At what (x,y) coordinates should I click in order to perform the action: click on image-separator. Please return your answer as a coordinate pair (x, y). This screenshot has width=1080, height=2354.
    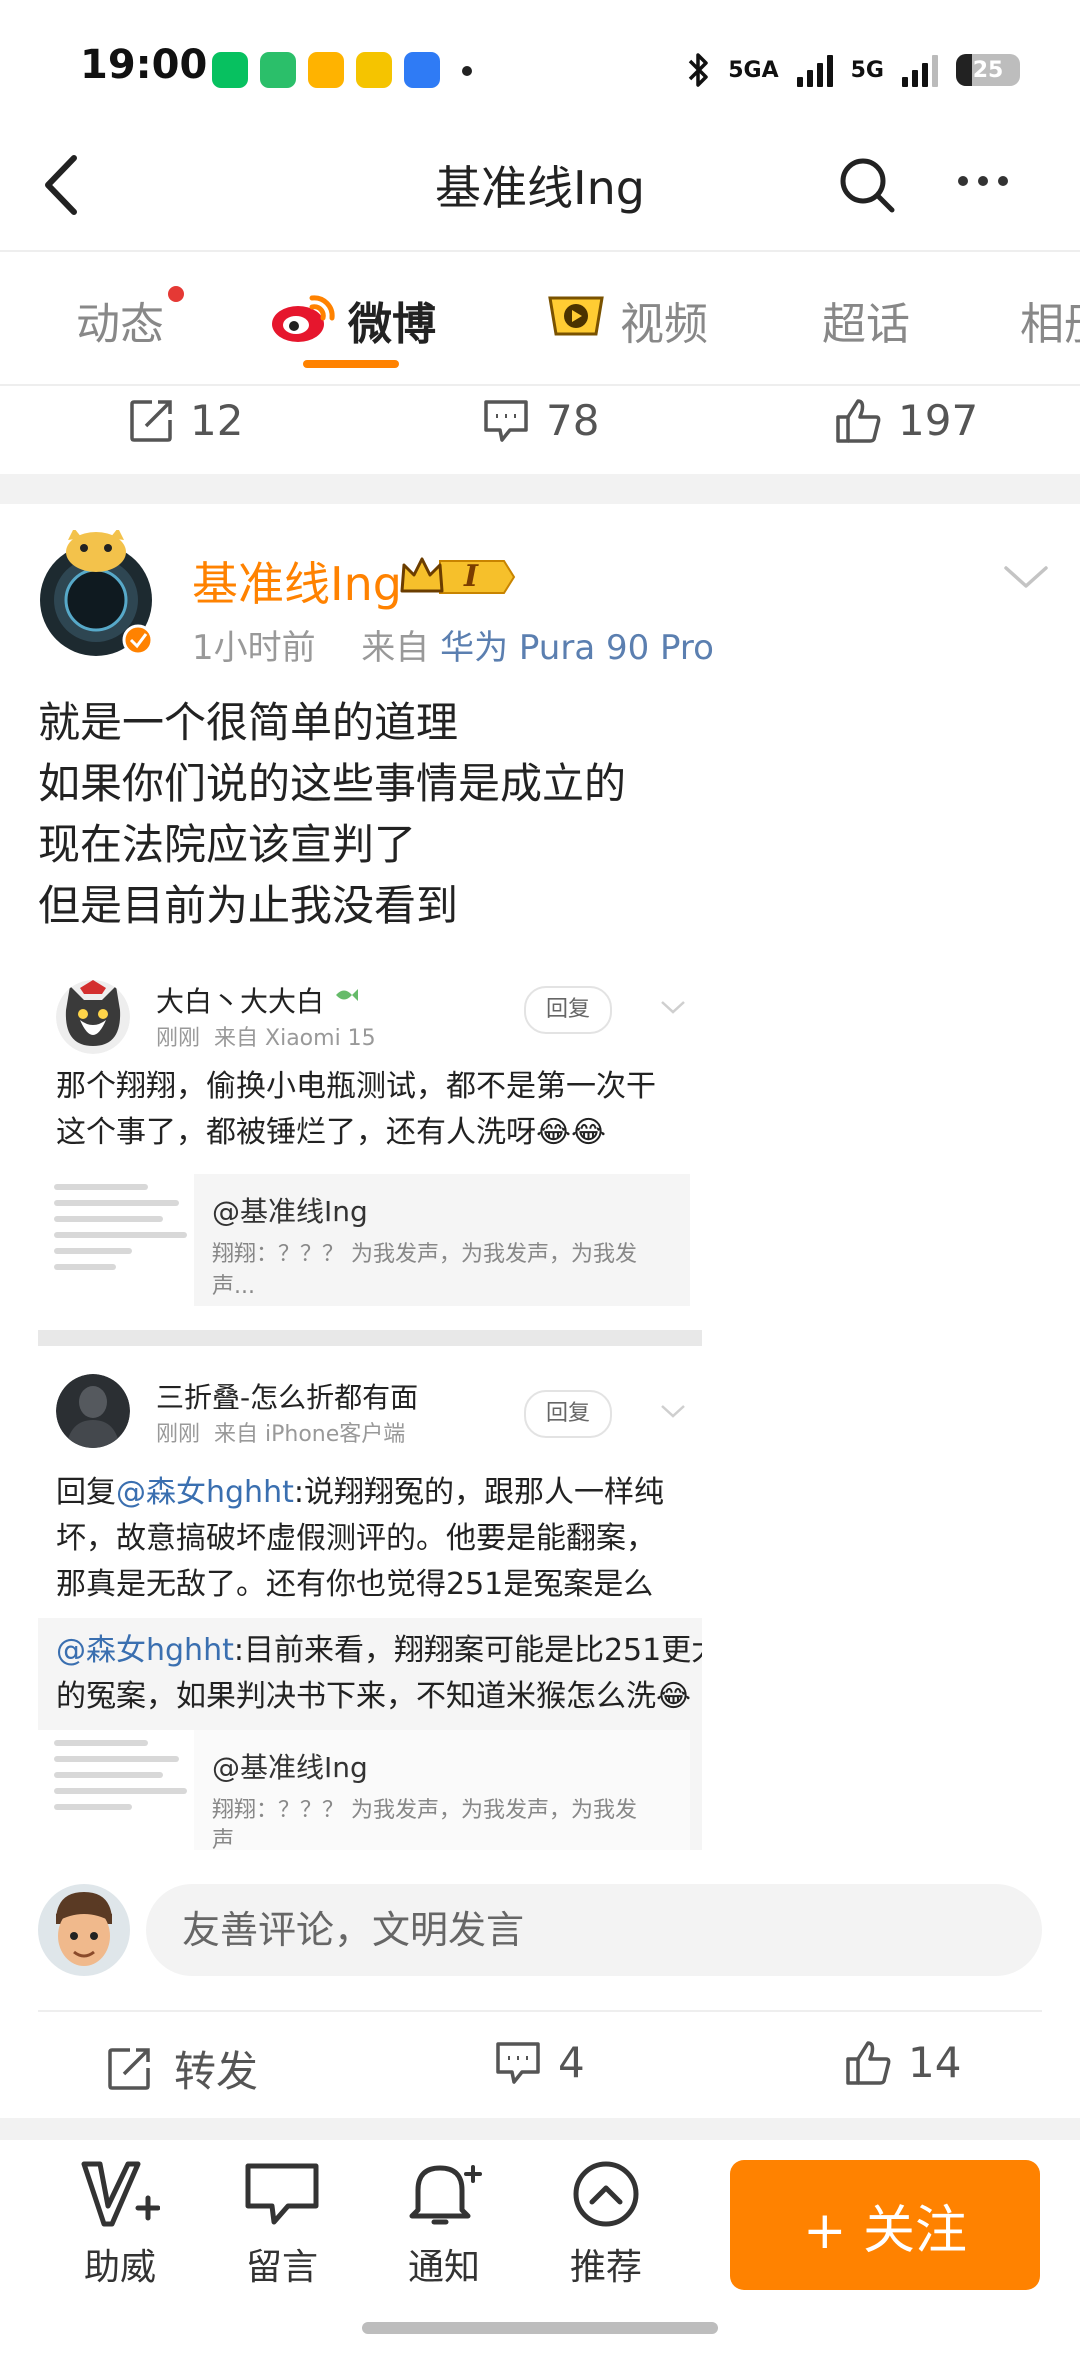
    Looking at the image, I should click on (370, 1338).